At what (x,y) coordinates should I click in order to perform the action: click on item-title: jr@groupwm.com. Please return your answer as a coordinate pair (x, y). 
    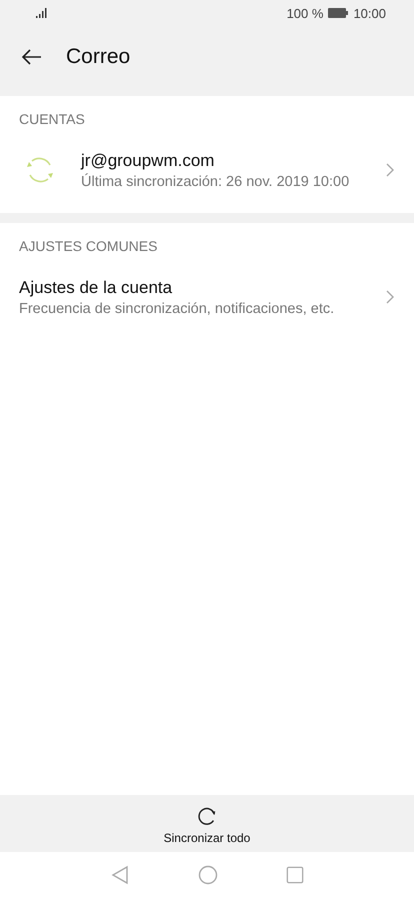
    Looking at the image, I should click on (148, 160).